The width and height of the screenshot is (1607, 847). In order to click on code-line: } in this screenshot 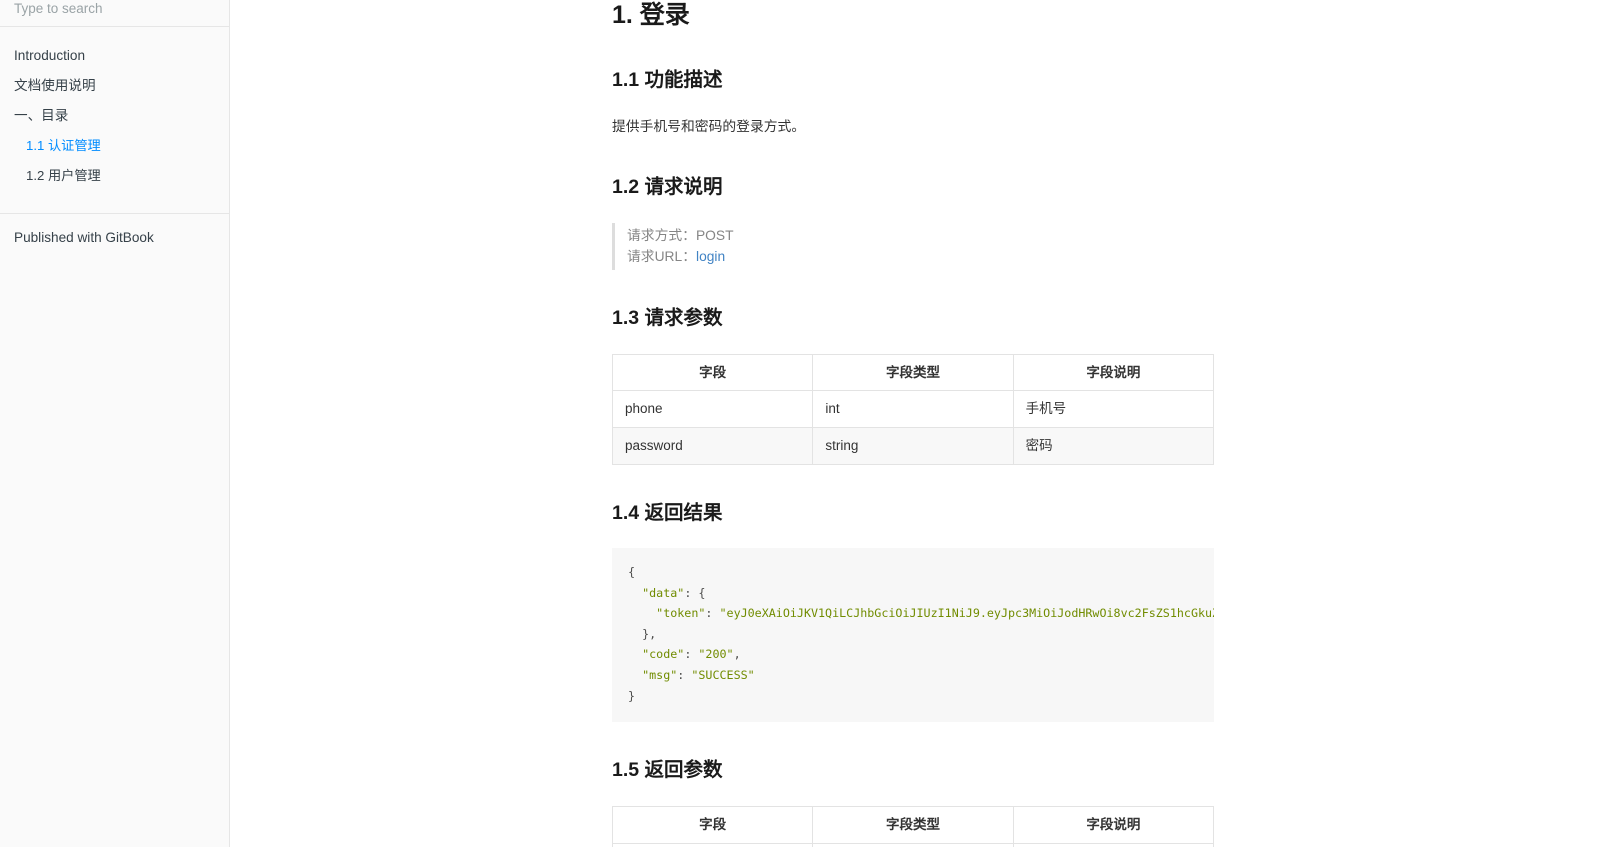, I will do `click(913, 696)`.